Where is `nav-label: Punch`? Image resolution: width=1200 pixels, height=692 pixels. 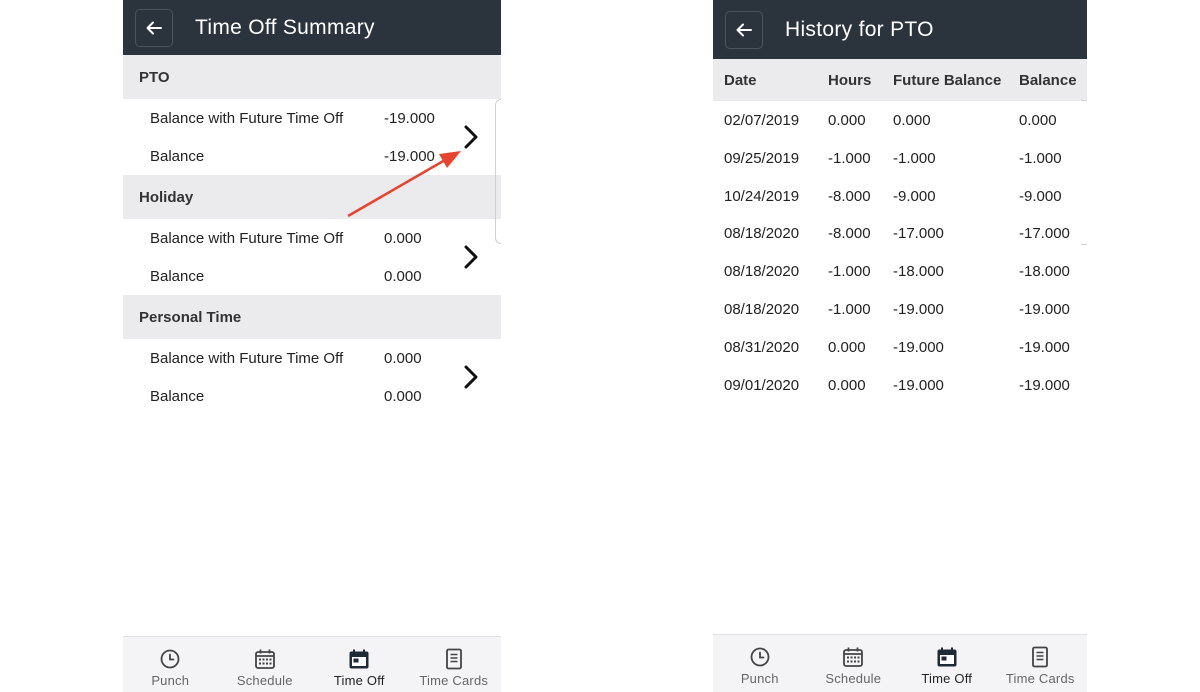 nav-label: Punch is located at coordinates (170, 680).